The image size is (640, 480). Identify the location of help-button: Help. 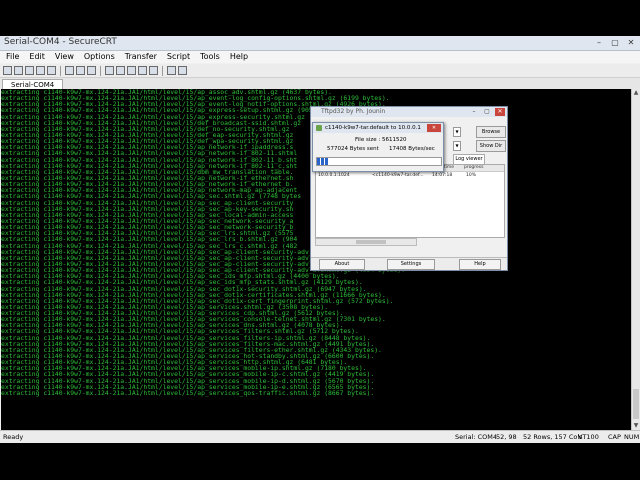
(480, 264).